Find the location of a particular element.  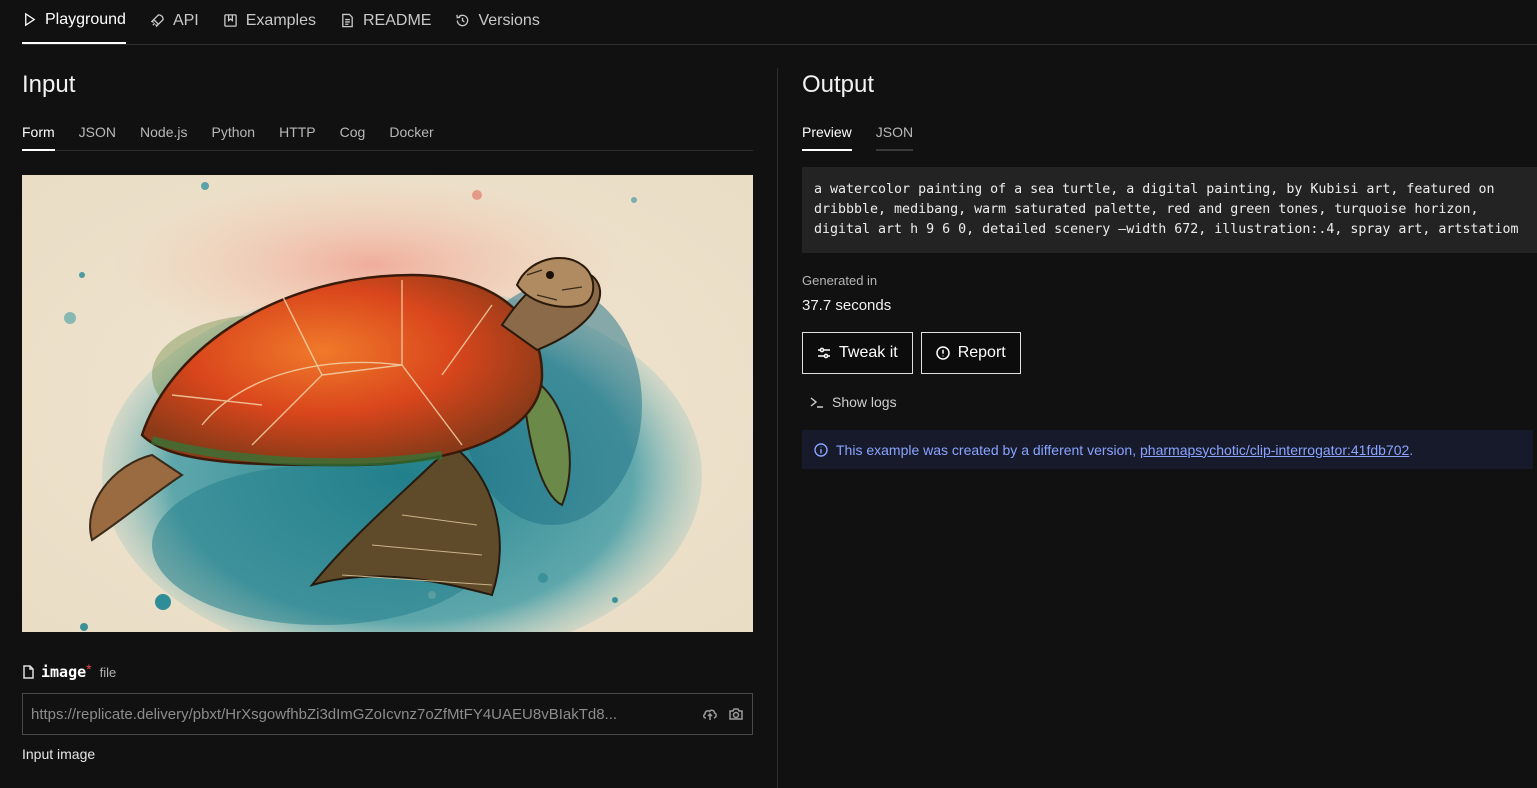

tab-label: API is located at coordinates (185, 20).